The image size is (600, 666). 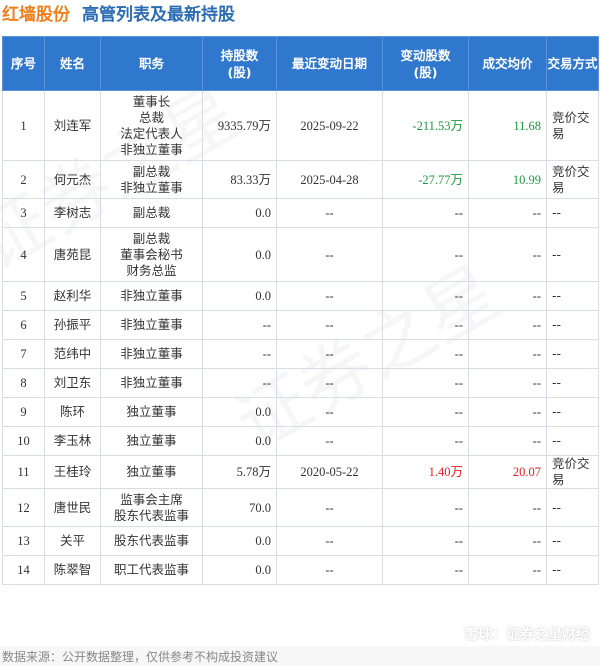 I want to click on row-number: 13, so click(x=23, y=541).